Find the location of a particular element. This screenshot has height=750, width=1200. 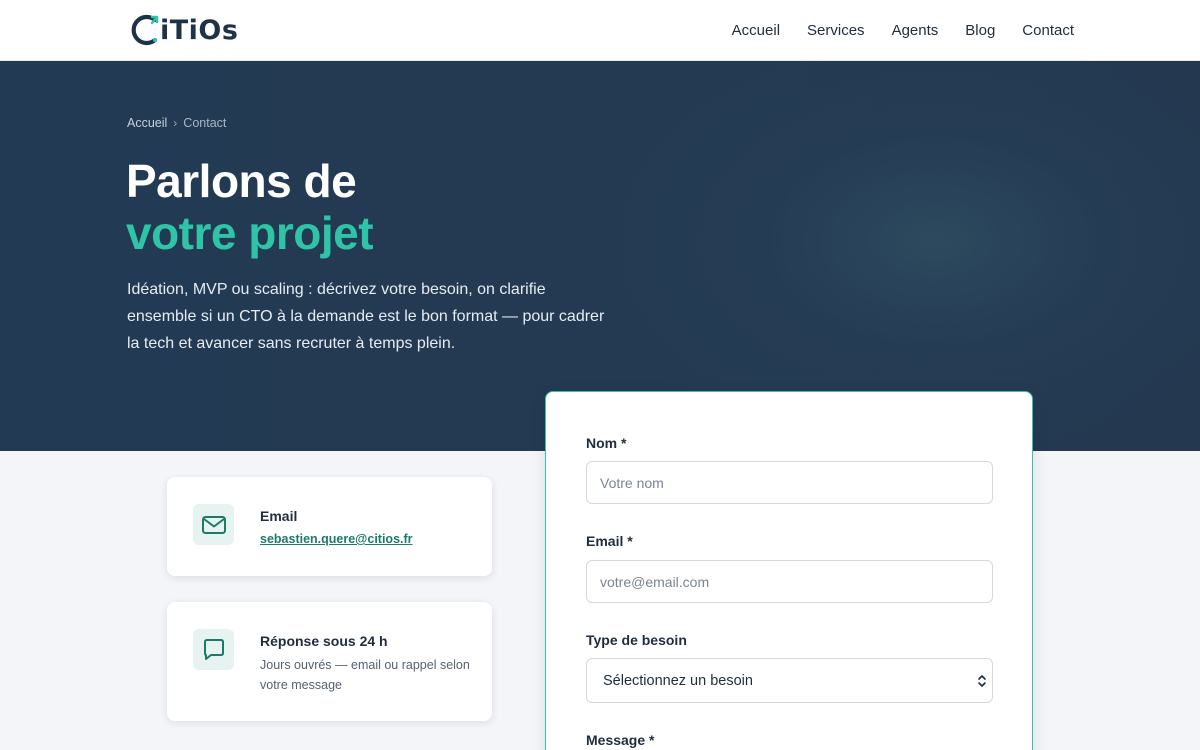

contact-card-response-title: Réponse sous 24 h is located at coordinates (324, 641).